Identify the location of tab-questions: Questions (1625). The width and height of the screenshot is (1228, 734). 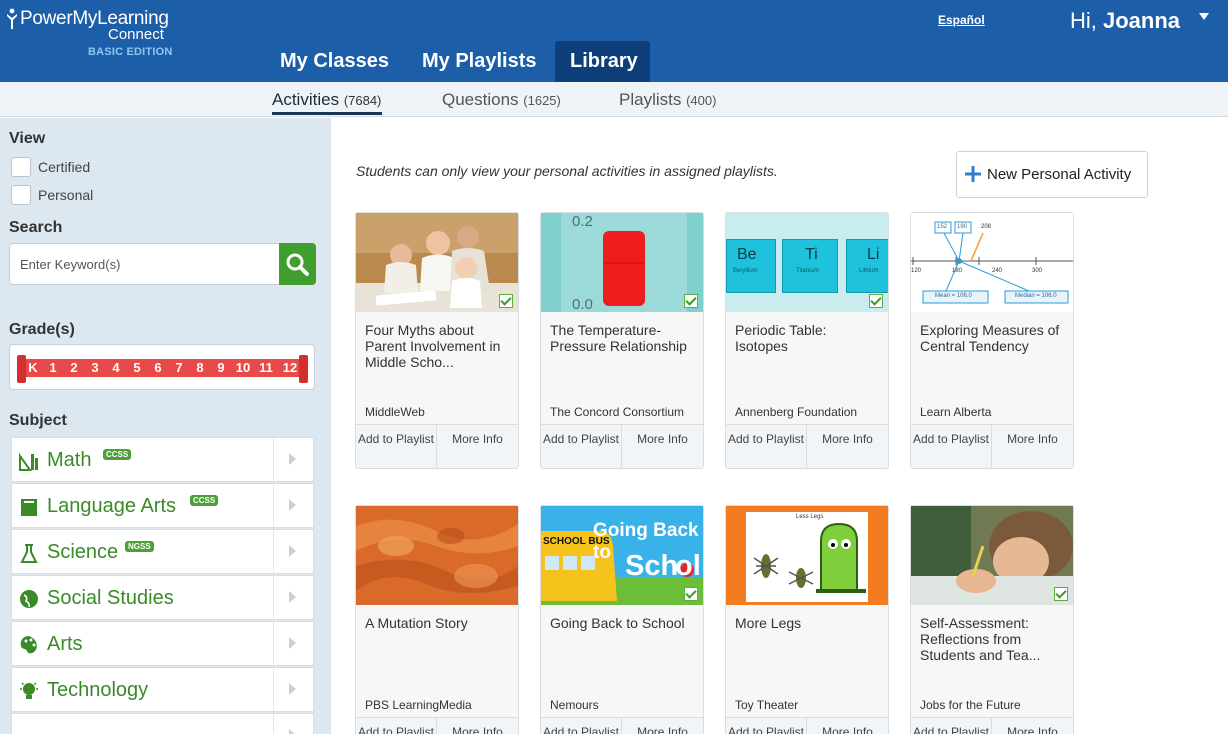
(501, 100).